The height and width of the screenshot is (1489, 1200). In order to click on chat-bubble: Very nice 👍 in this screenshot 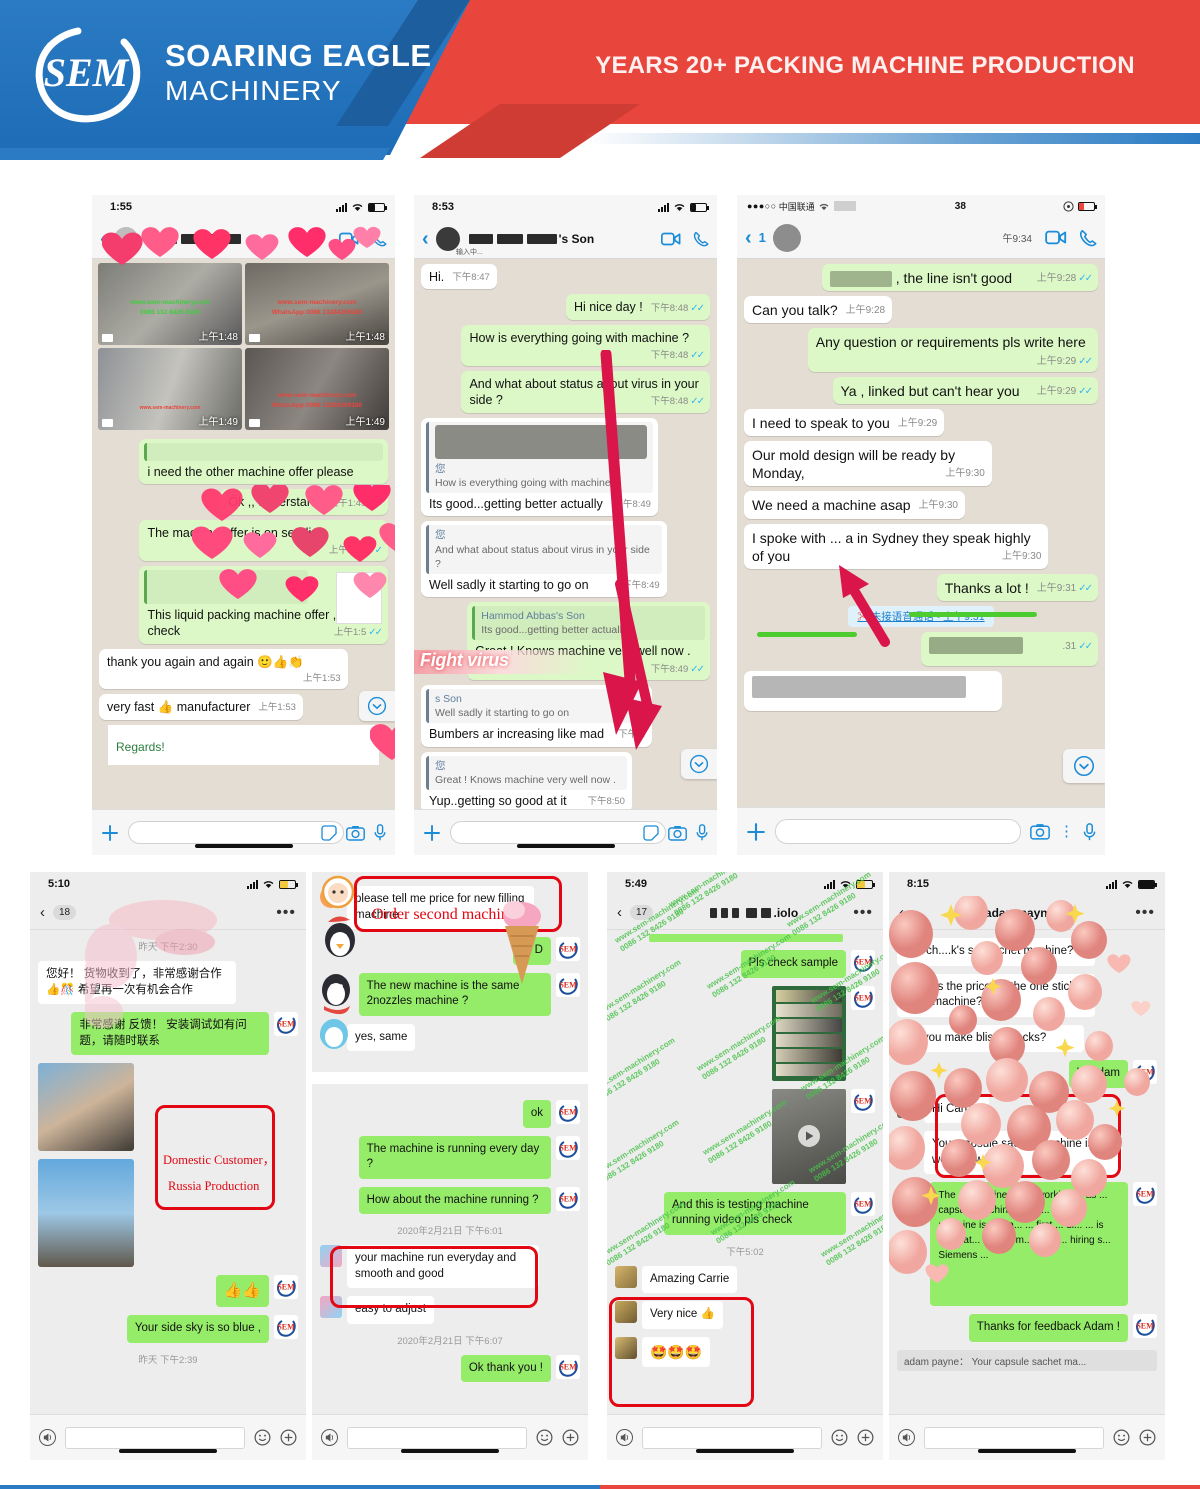, I will do `click(682, 1315)`.